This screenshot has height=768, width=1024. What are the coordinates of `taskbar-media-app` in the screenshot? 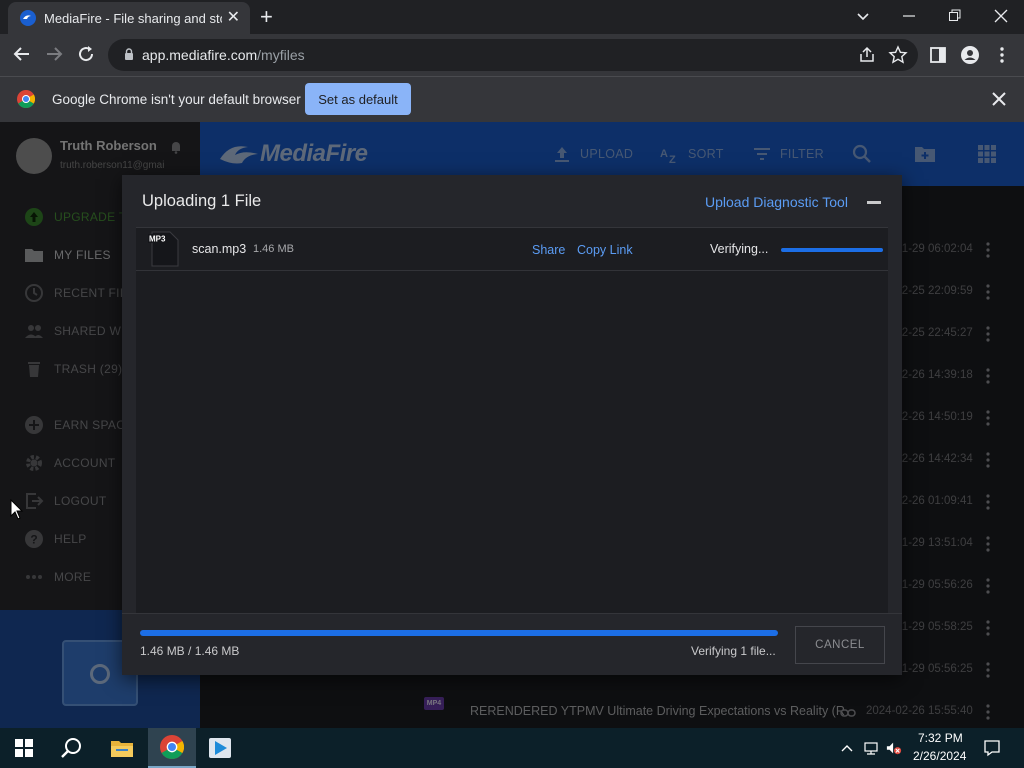 It's located at (220, 748).